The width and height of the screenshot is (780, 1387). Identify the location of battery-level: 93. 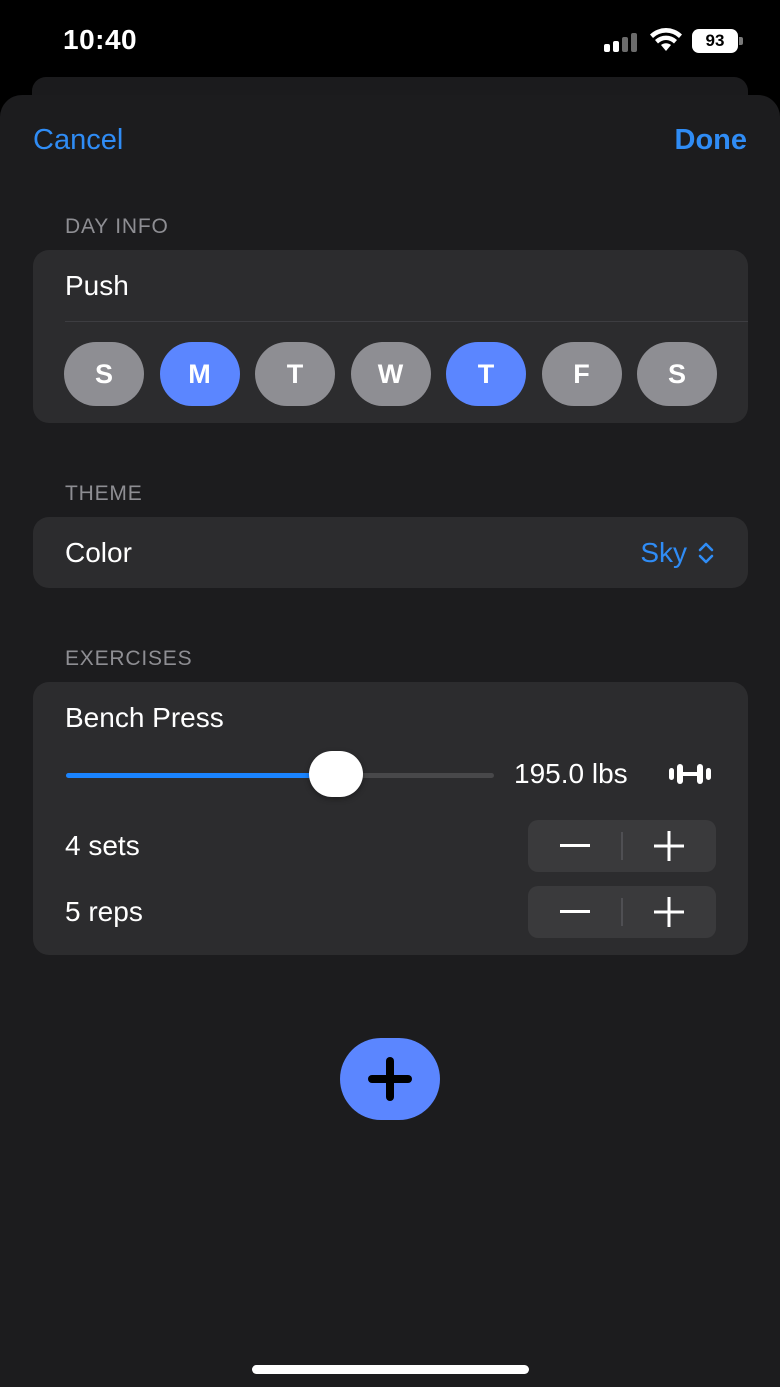
(715, 41).